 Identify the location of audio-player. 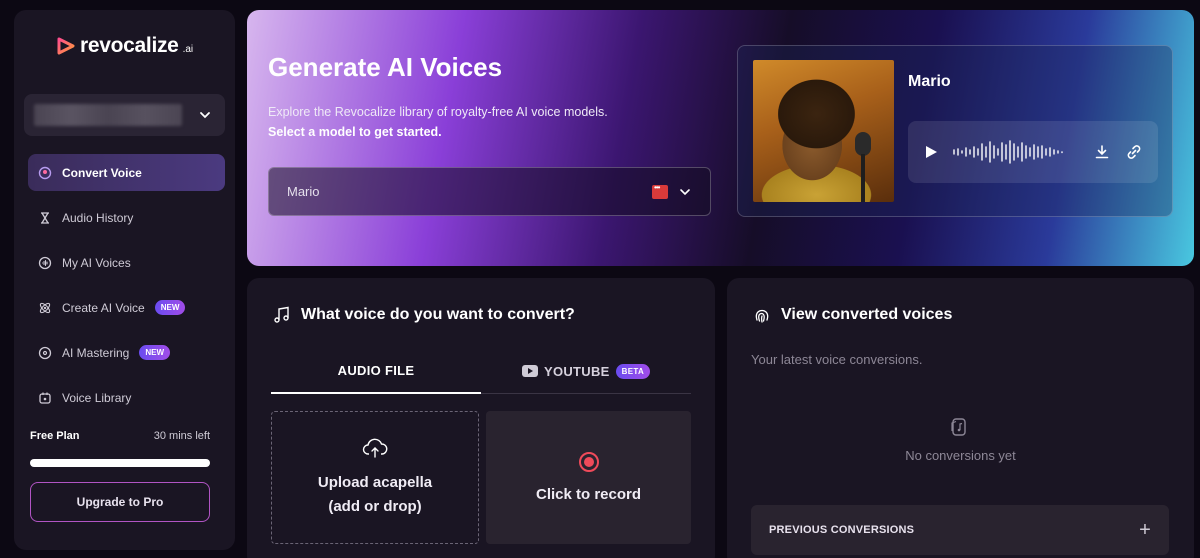
(1033, 152).